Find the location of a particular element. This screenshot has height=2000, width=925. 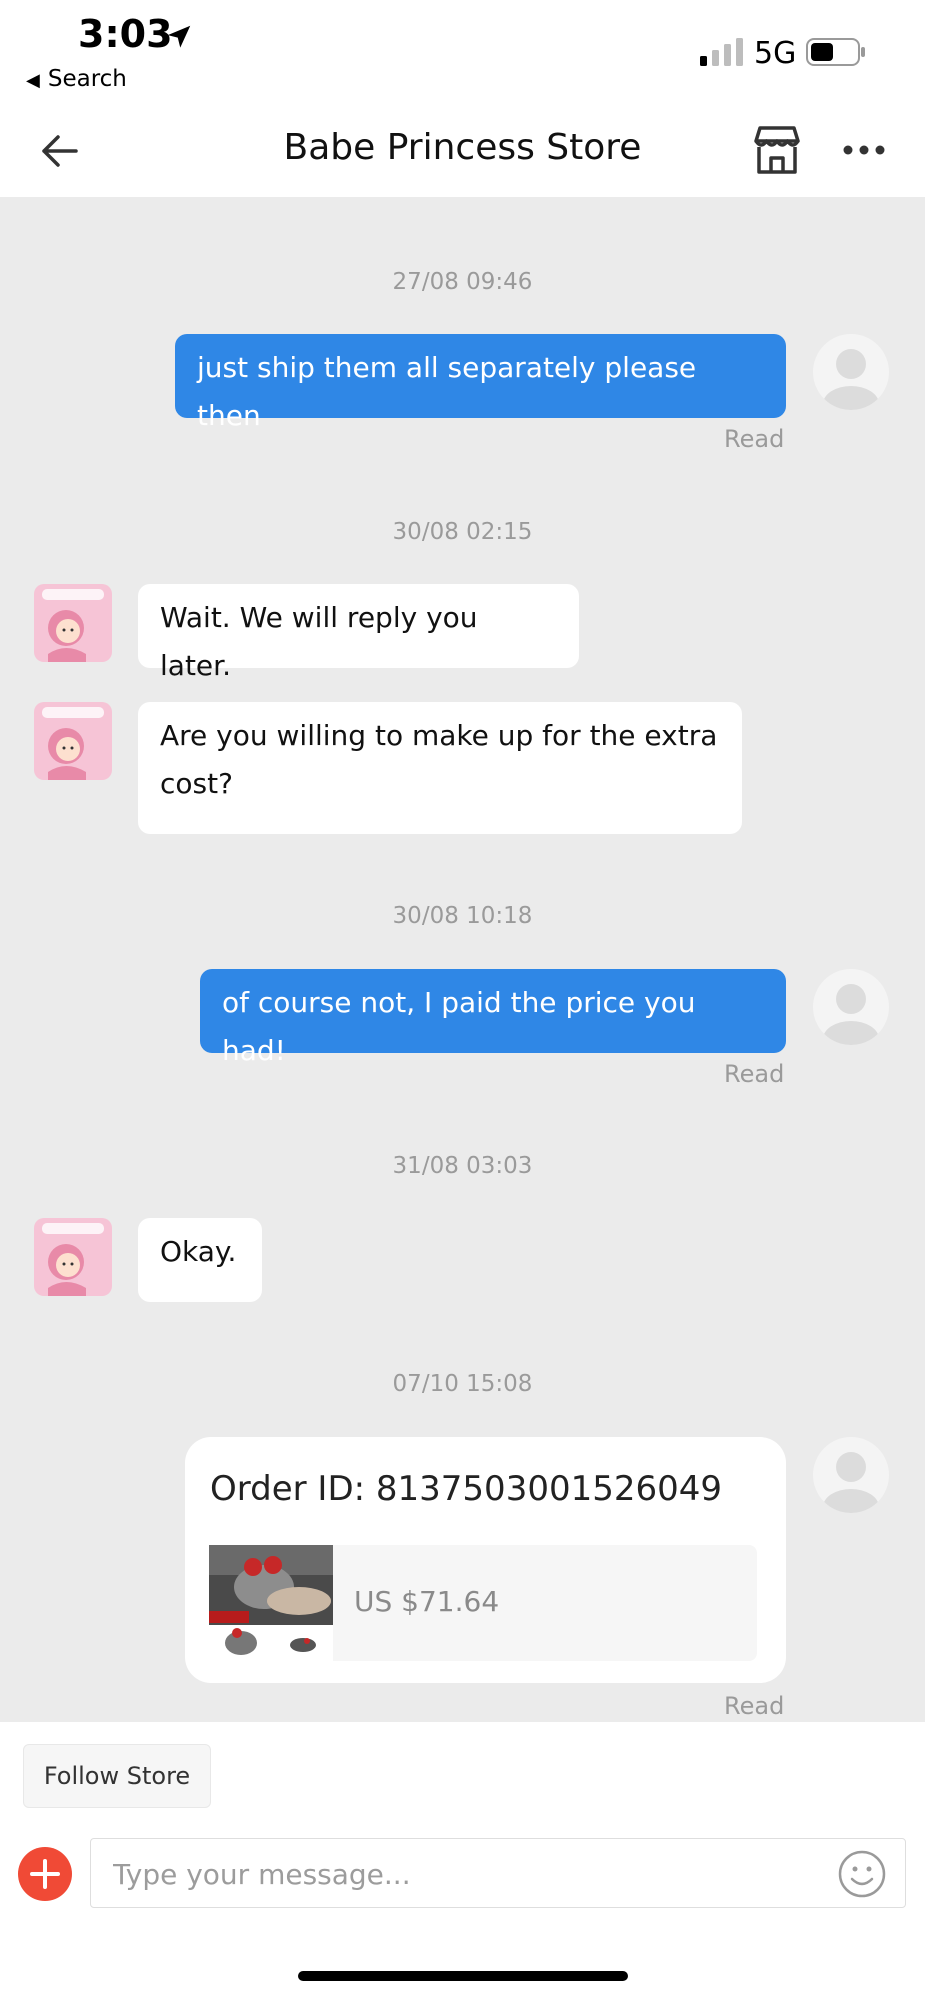

status-bar: 3:03 ◀ Search 5G is located at coordinates (462, 52).